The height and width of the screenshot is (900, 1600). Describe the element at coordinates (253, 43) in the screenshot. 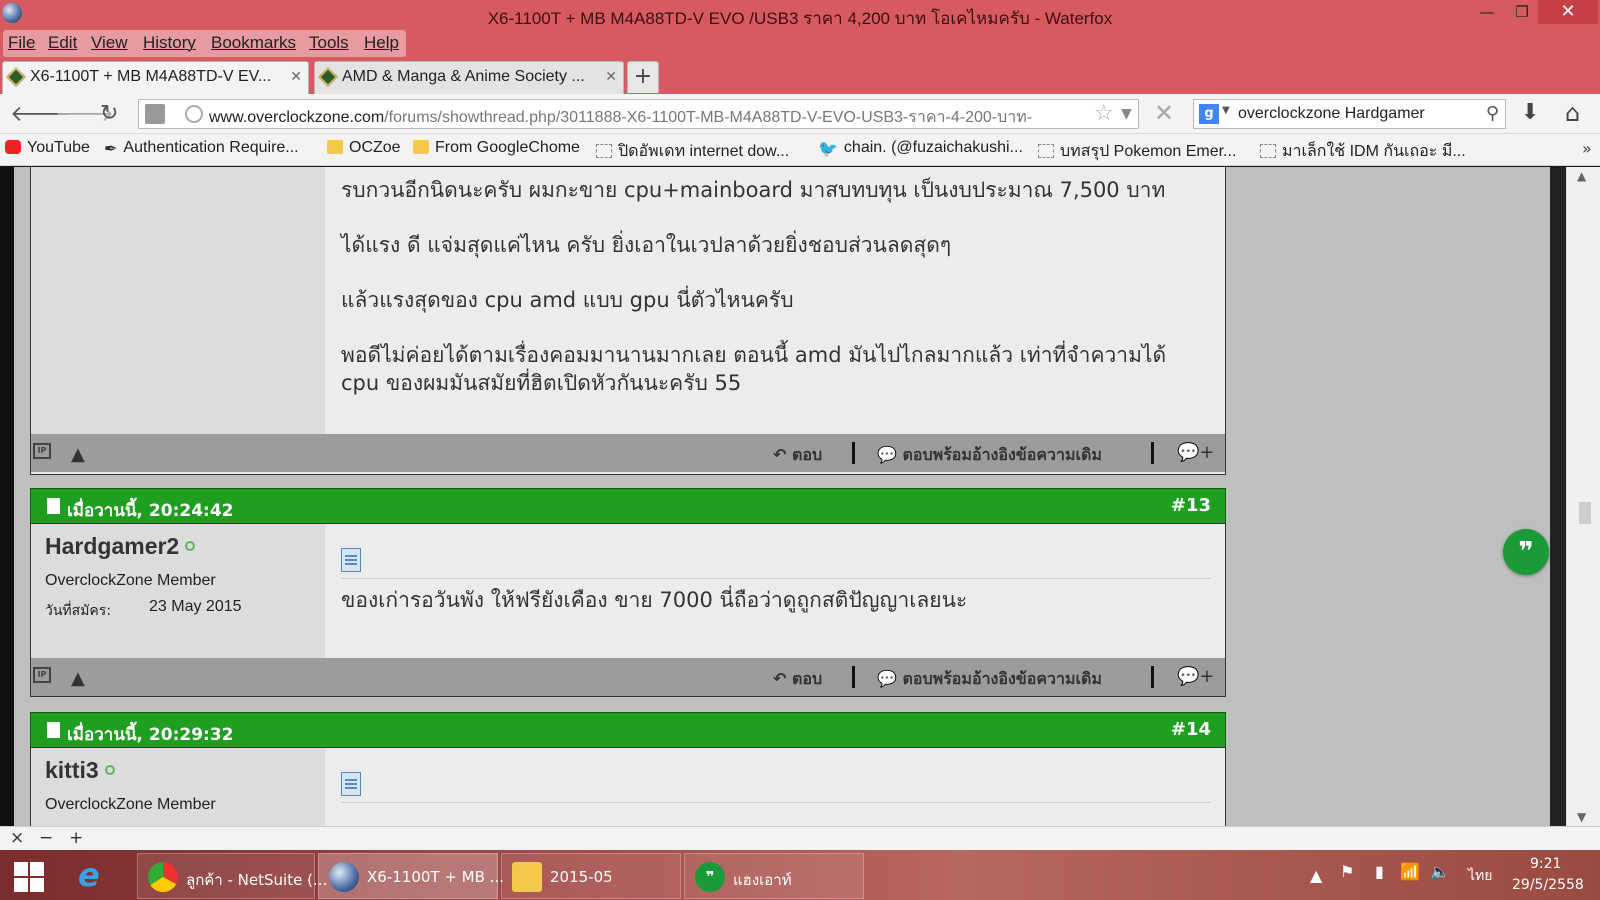

I see `menu-bookmarks: Bookmarks` at that location.